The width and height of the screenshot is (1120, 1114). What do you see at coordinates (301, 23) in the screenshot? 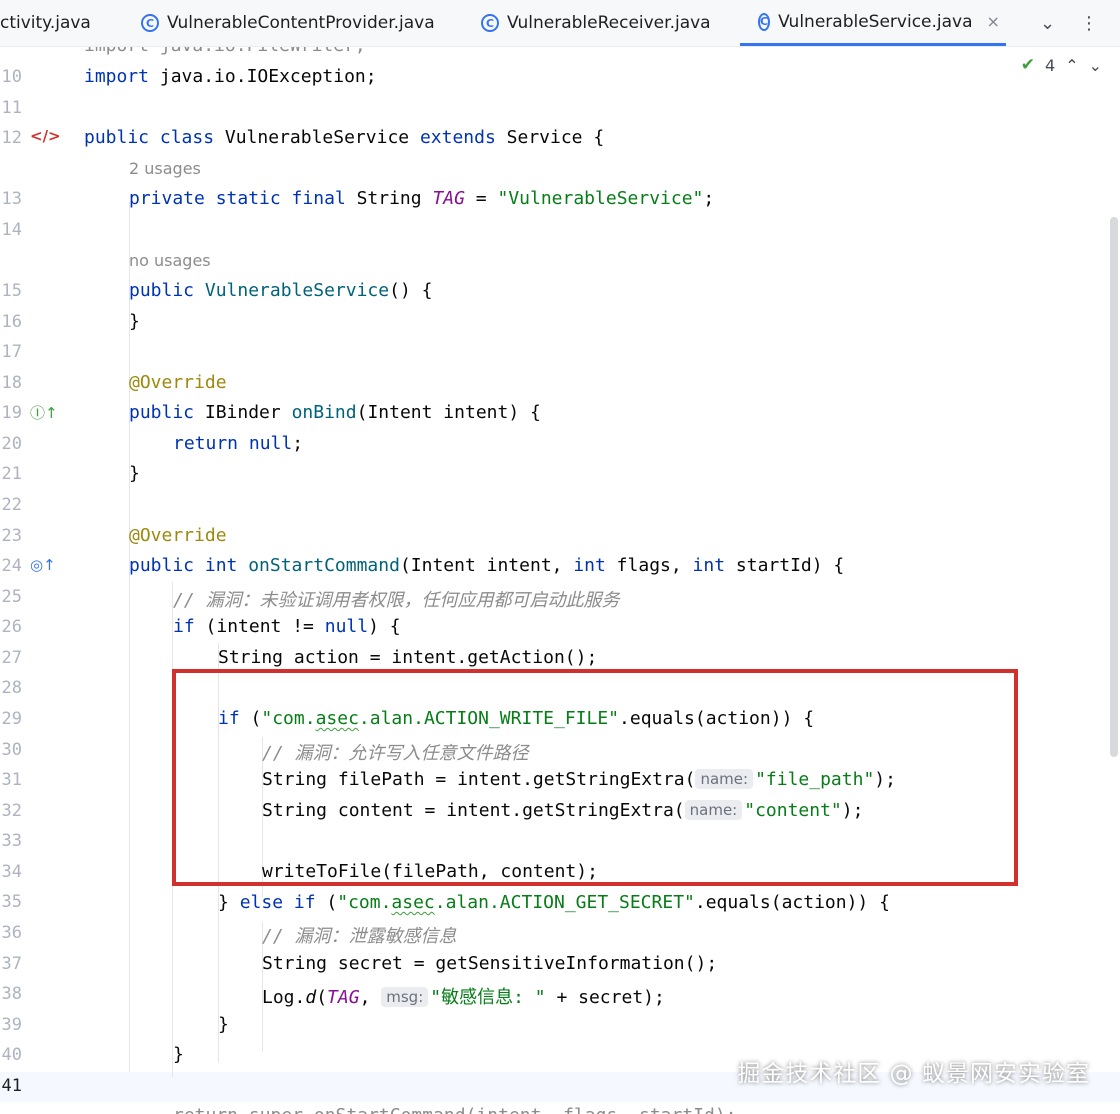
I see `tab-label: VulnerableContentProvider.java` at bounding box center [301, 23].